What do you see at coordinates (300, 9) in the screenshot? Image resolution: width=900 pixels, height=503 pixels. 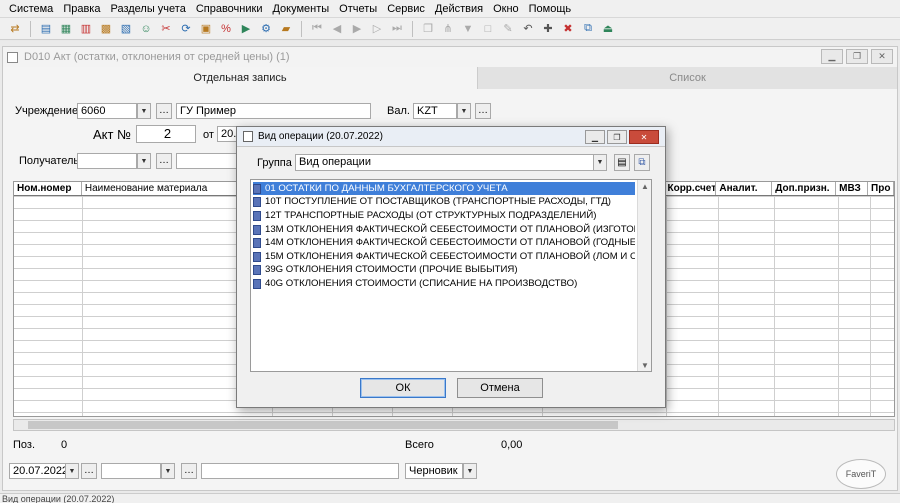 I see `menu-documents: Документы` at bounding box center [300, 9].